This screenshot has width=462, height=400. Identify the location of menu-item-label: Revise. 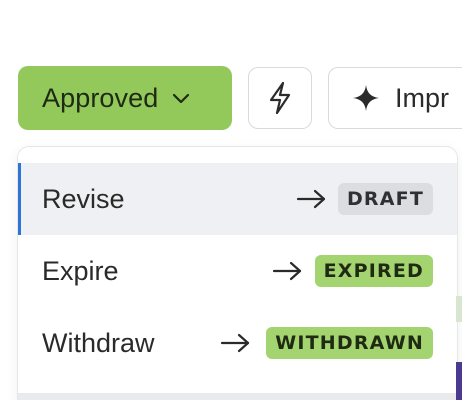
(83, 198).